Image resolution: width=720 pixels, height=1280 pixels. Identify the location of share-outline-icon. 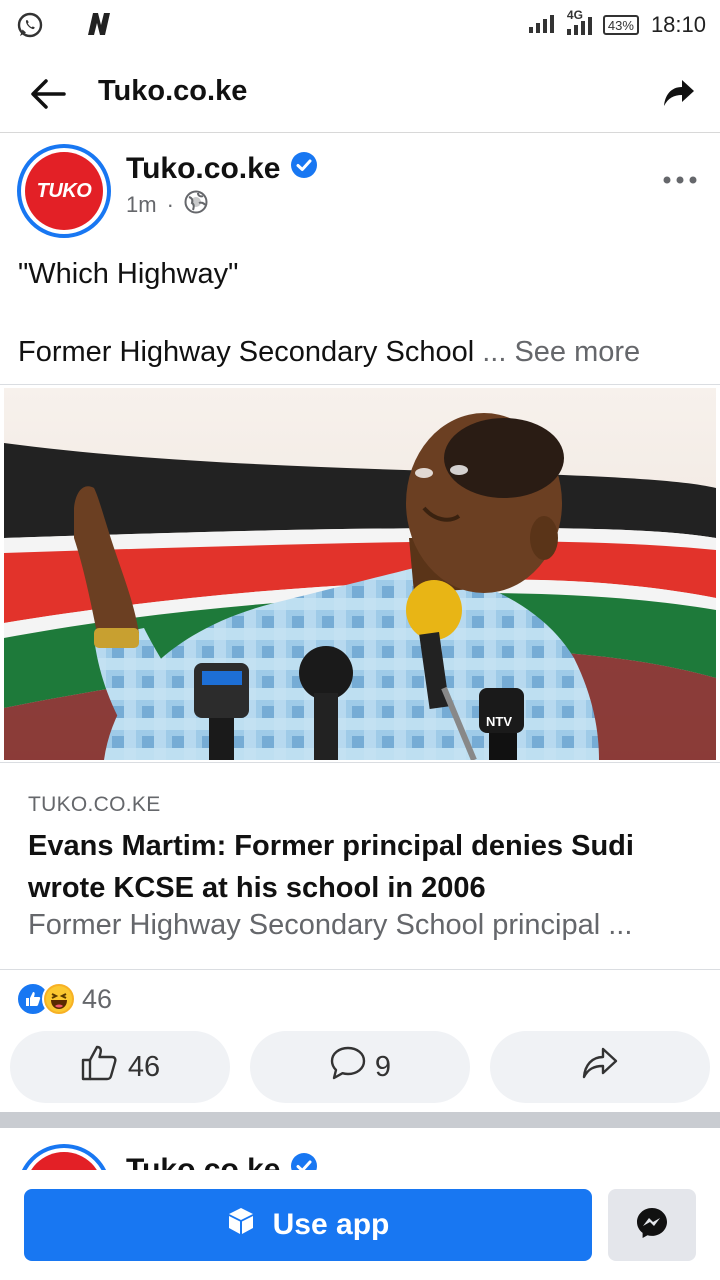
(600, 1067).